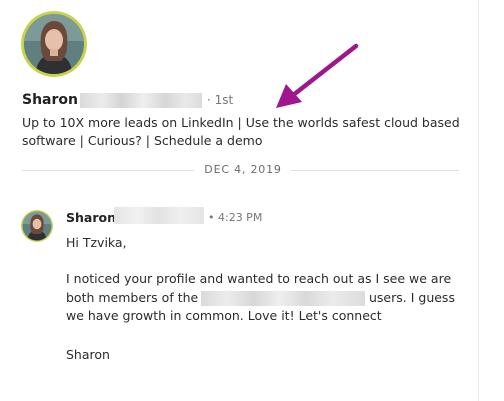 Image resolution: width=504 pixels, height=401 pixels. Describe the element at coordinates (108, 170) in the screenshot. I see `divider-line-left` at that location.